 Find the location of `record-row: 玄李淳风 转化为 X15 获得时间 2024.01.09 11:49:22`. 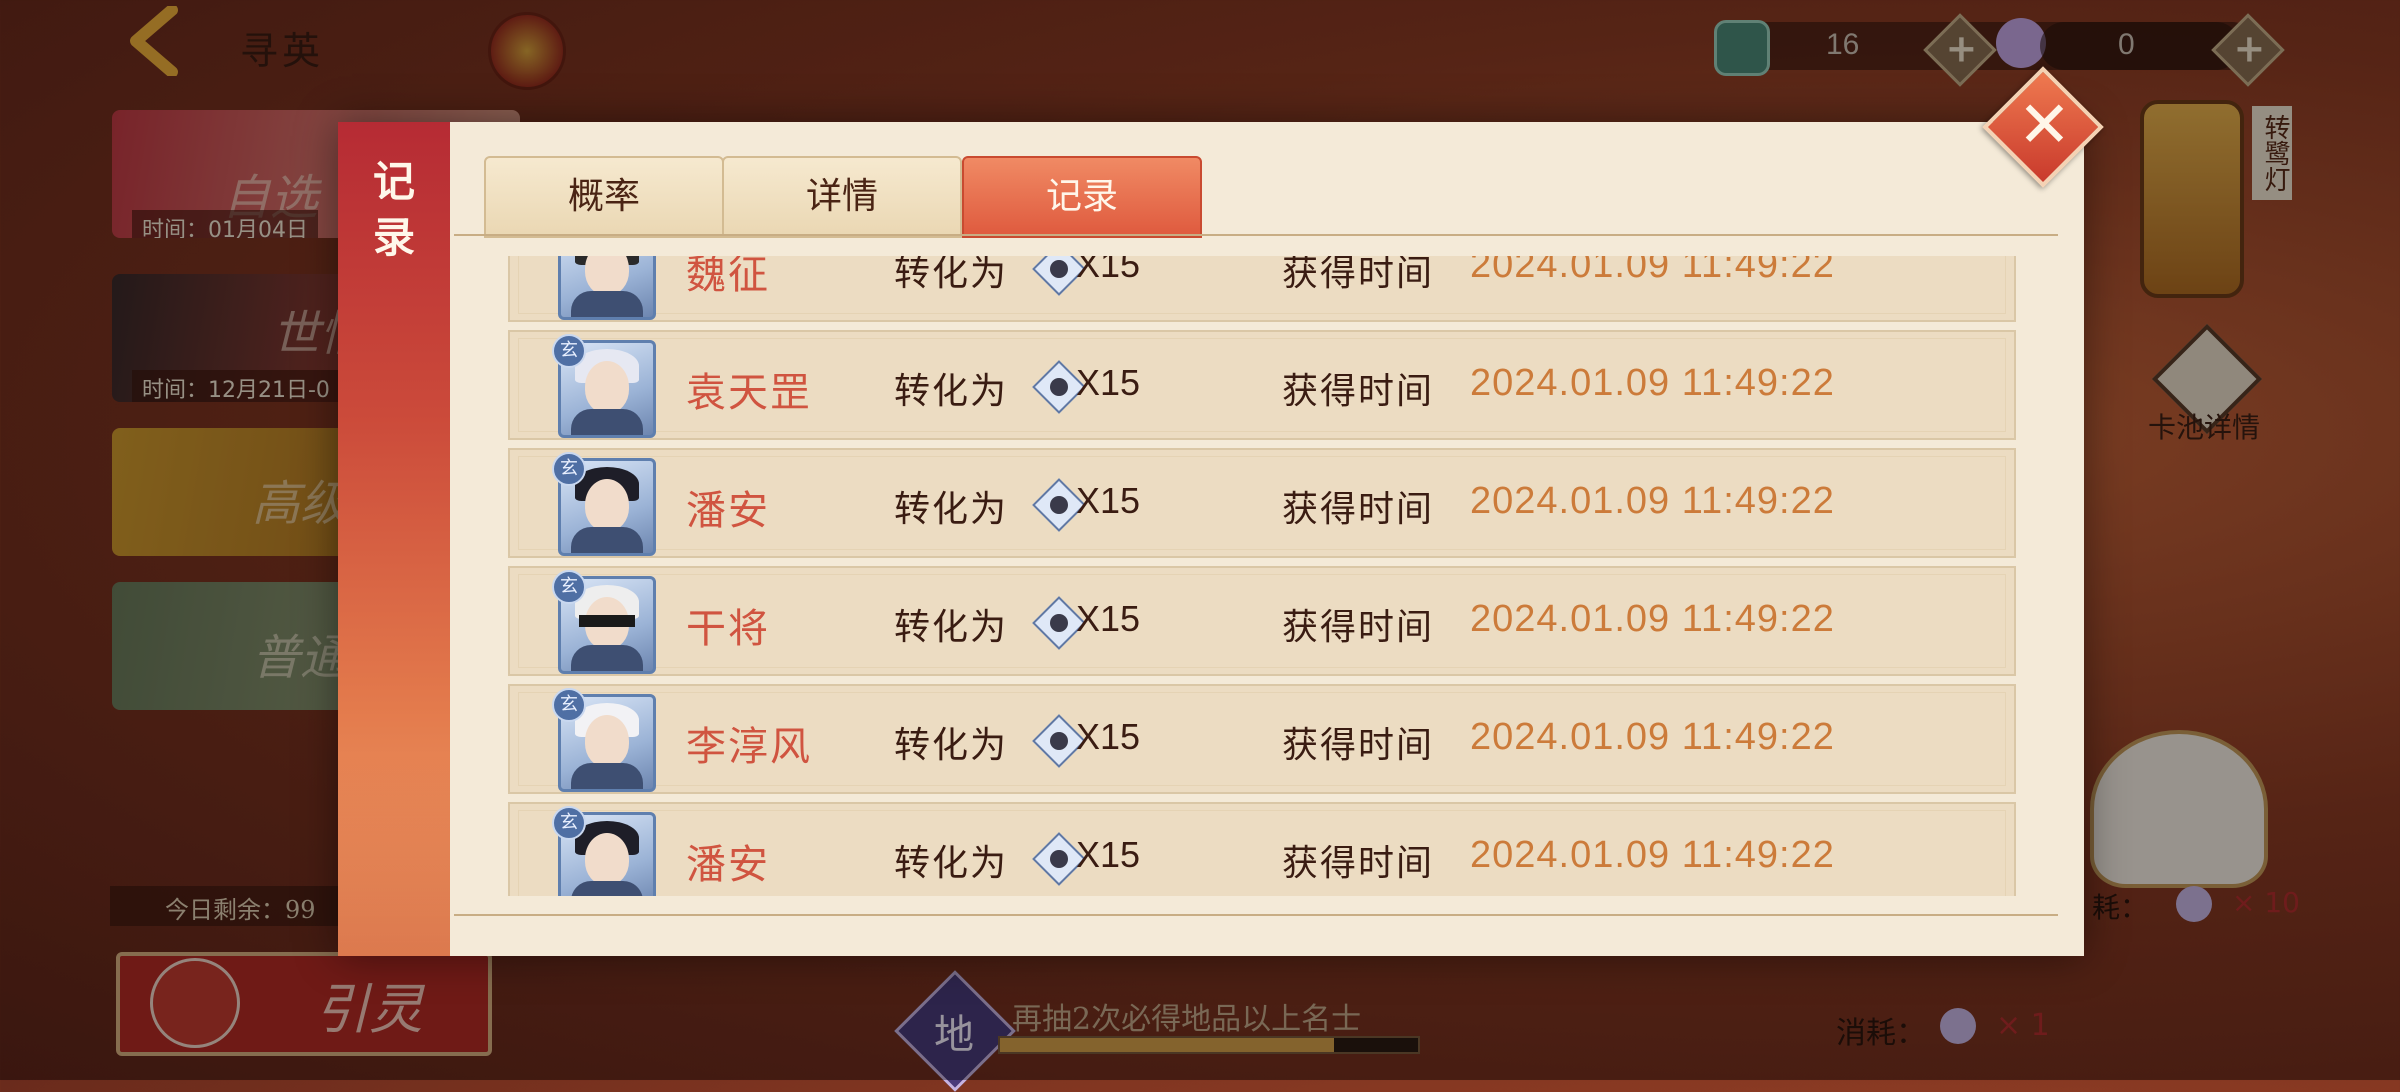

record-row: 玄李淳风 转化为 X15 获得时间 2024.01.09 11:49:22 is located at coordinates (1262, 739).